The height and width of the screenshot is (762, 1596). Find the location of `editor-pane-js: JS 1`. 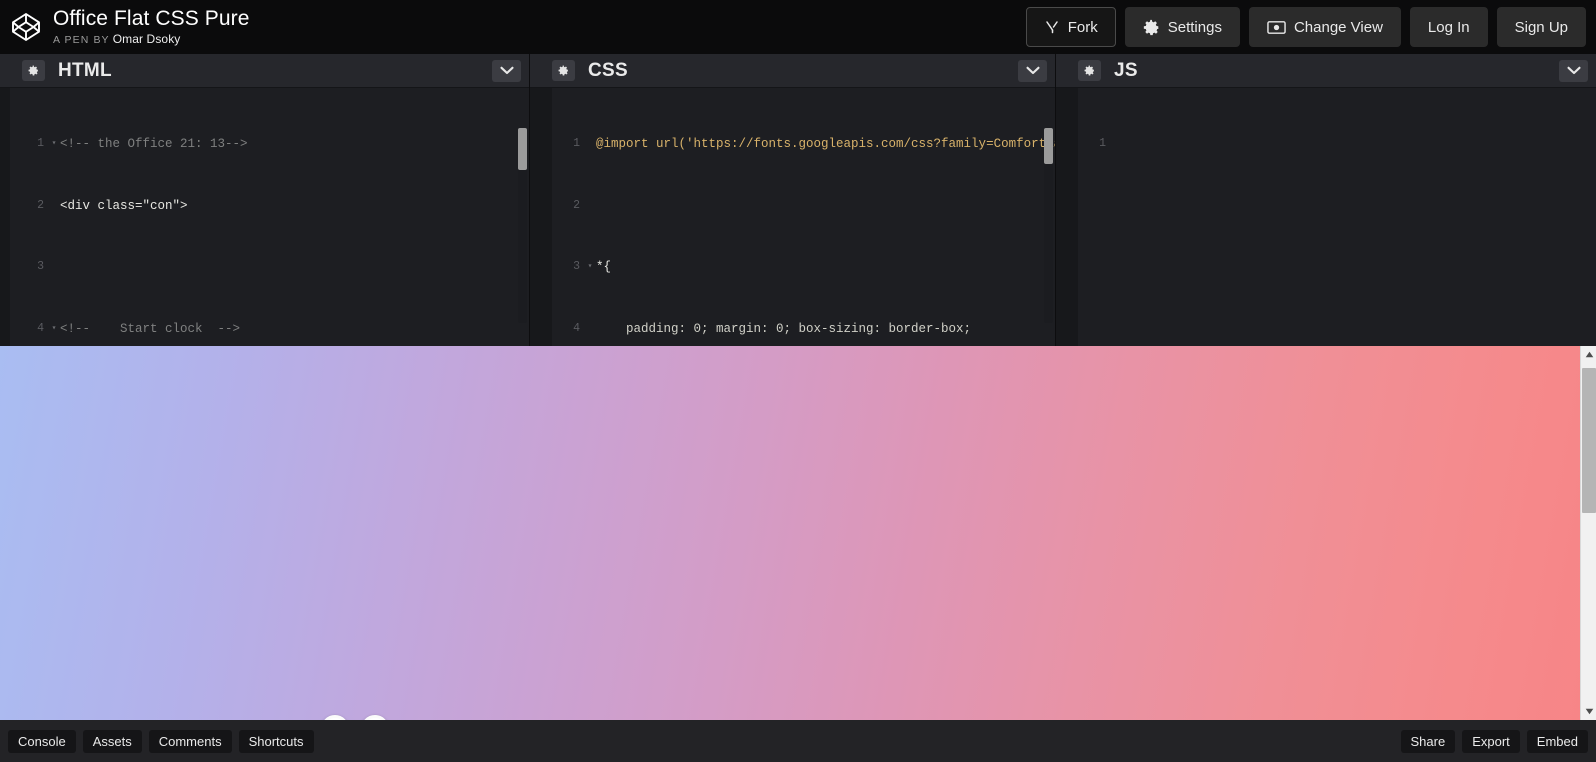

editor-pane-js: JS 1 is located at coordinates (1326, 200).